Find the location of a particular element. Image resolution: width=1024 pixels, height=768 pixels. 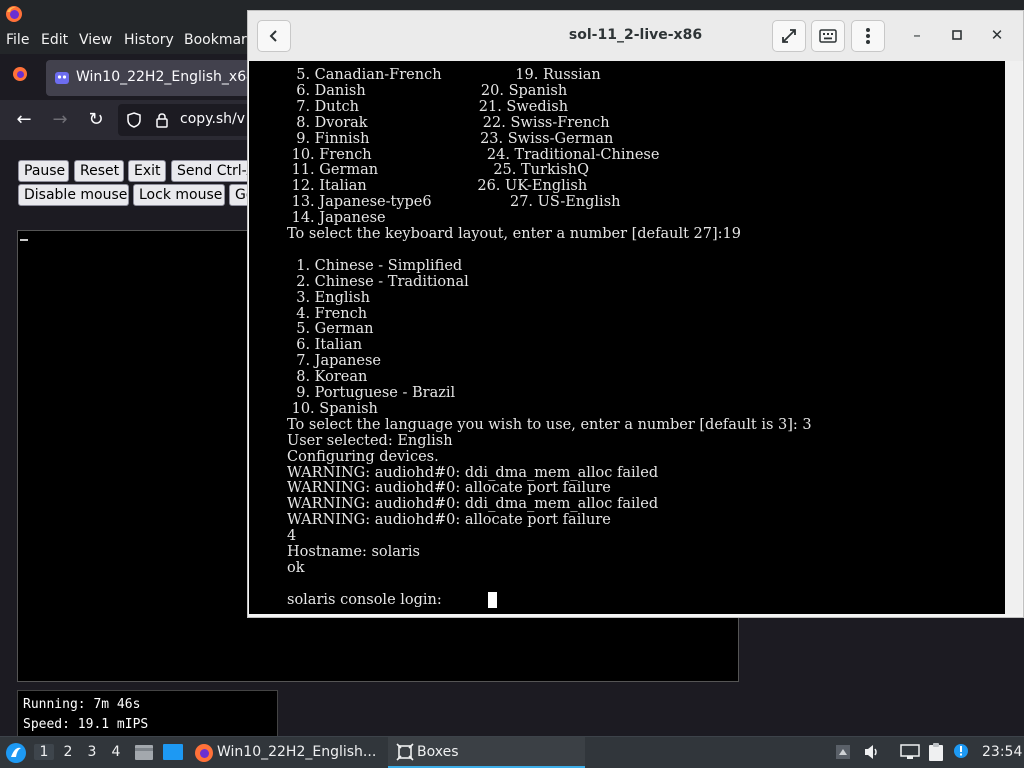

console-line: 6. Italian is located at coordinates (325, 345).